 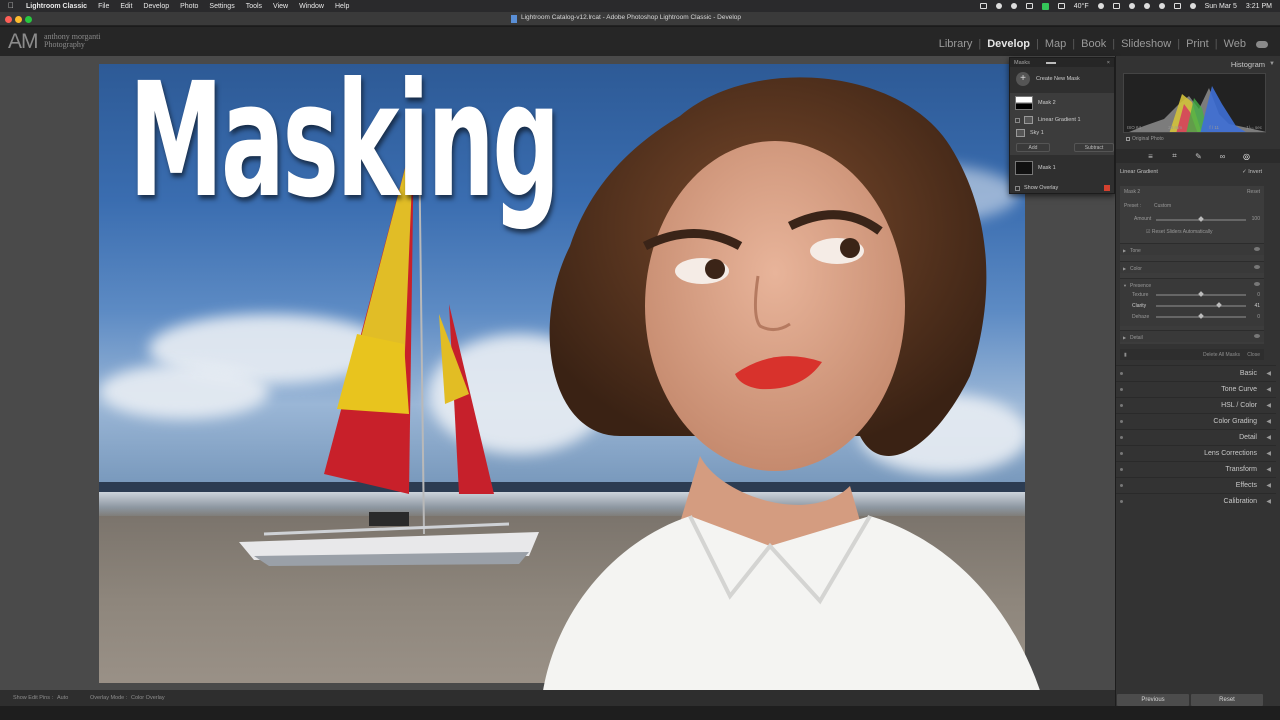 What do you see at coordinates (1253, 355) in the screenshot?
I see `close-masks-button: Close` at bounding box center [1253, 355].